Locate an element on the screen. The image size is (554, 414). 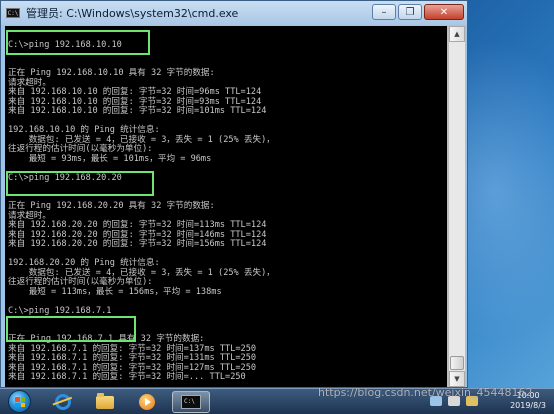
console-line: 正在 Ping 192.168.20.20 具有 32 字节的数据: is located at coordinates (111, 206).